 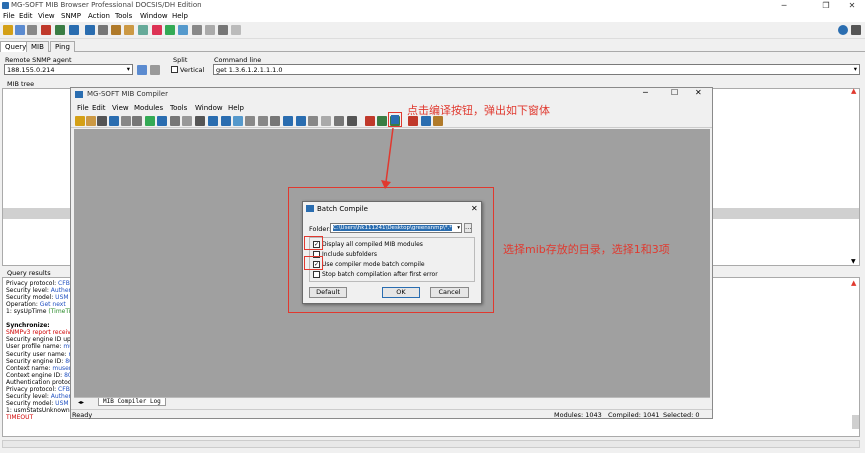 I want to click on result-value: USM, so click(x=62, y=298).